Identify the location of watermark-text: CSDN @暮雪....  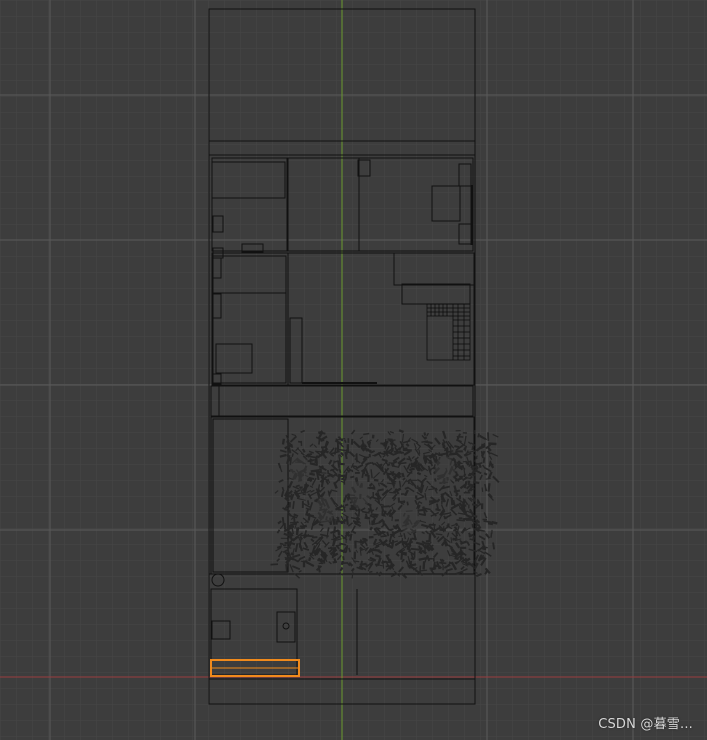
(645, 724).